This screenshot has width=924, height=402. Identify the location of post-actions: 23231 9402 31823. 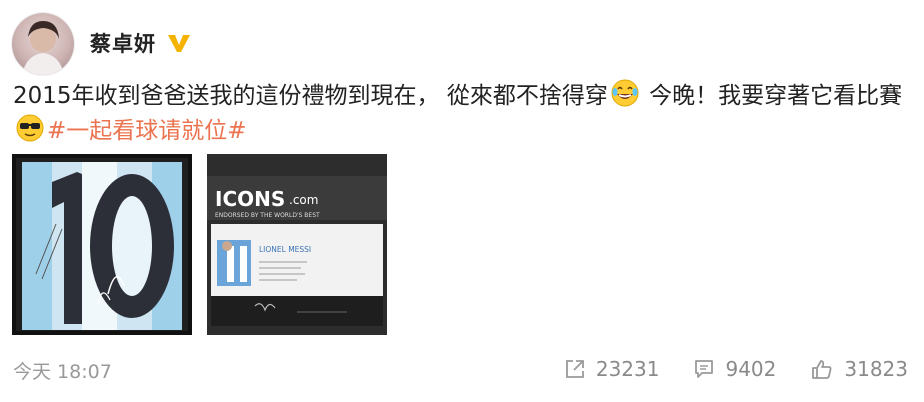
(736, 369).